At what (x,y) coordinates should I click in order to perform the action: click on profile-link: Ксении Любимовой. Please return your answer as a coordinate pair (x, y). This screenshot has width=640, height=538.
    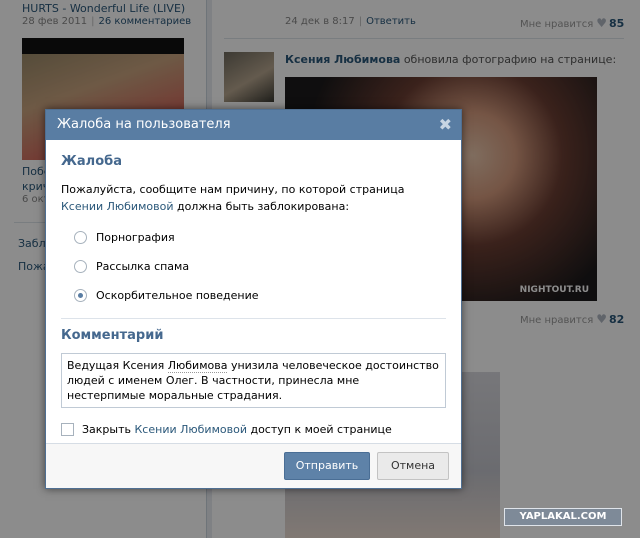
    Looking at the image, I should click on (117, 206).